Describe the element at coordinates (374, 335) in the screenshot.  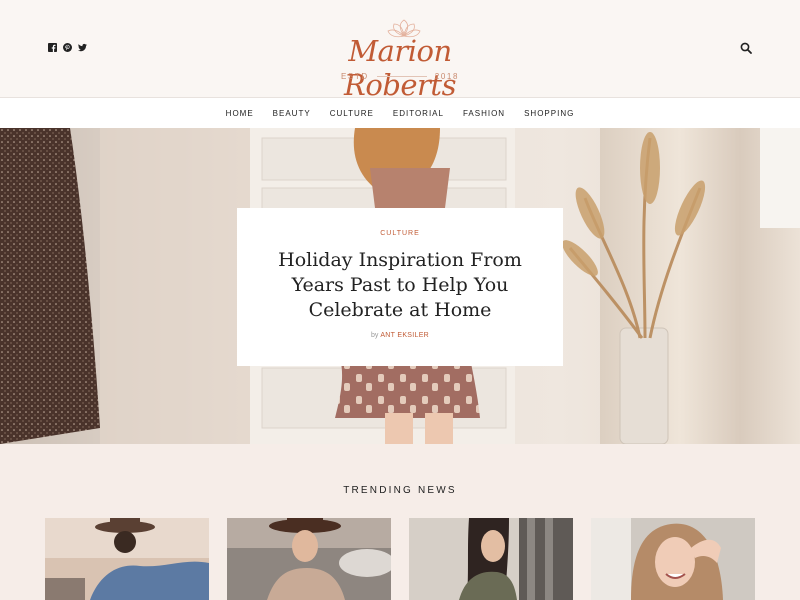
I see `byline-prefix: by` at that location.